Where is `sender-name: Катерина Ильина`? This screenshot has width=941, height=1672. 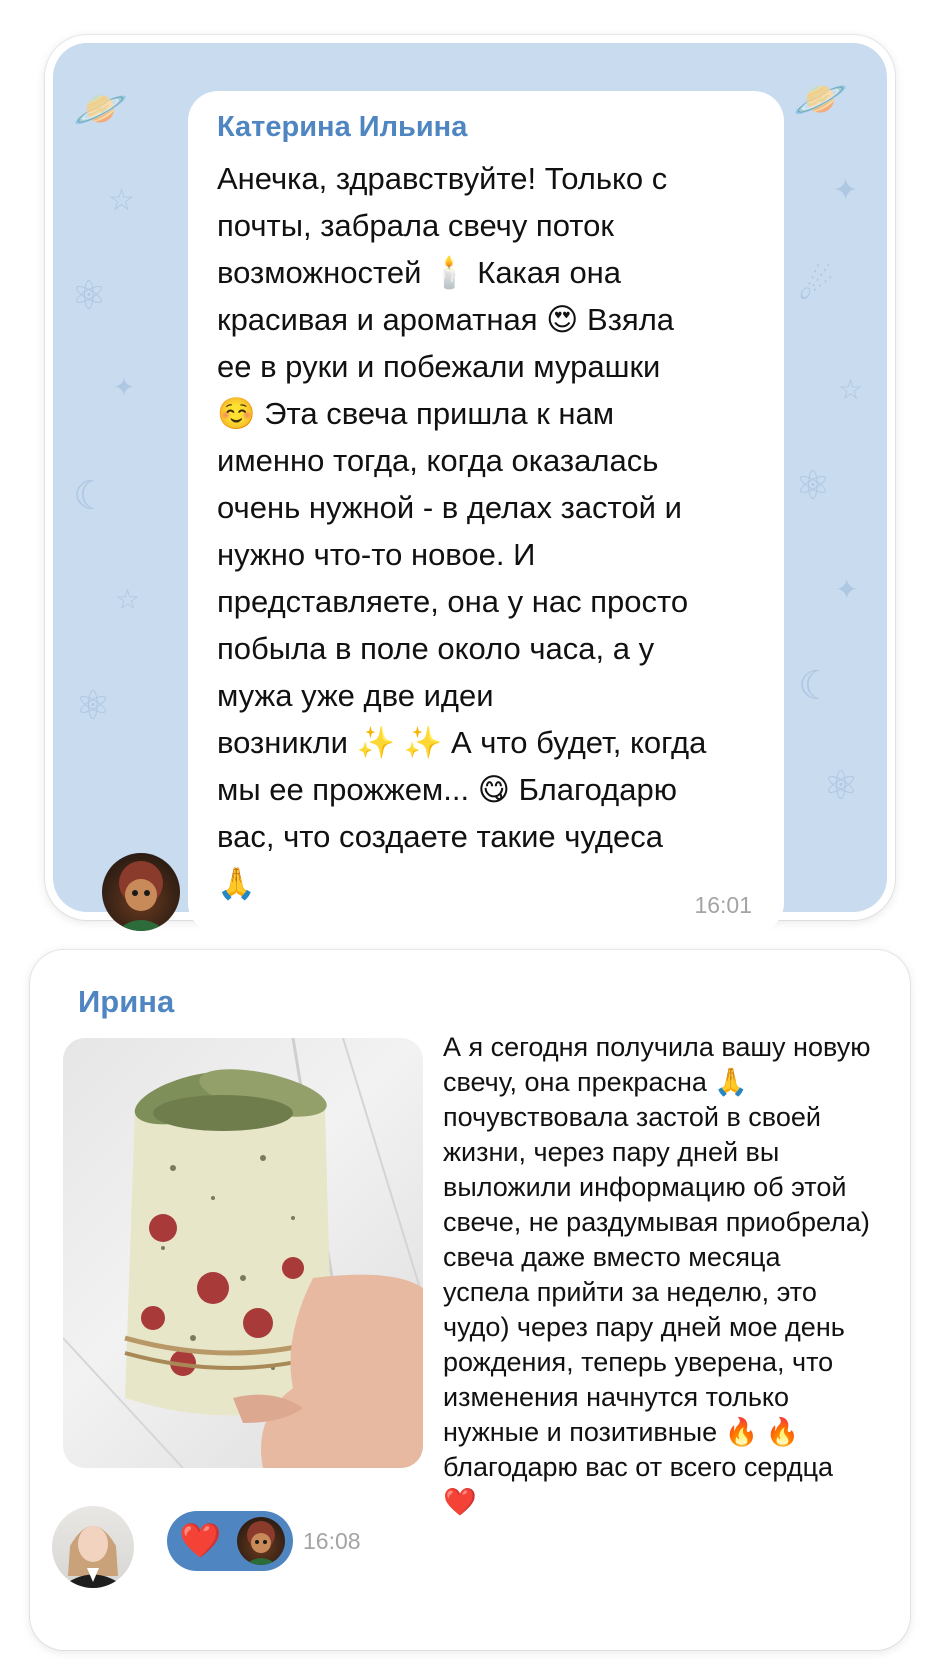 sender-name: Катерина Ильина is located at coordinates (342, 127).